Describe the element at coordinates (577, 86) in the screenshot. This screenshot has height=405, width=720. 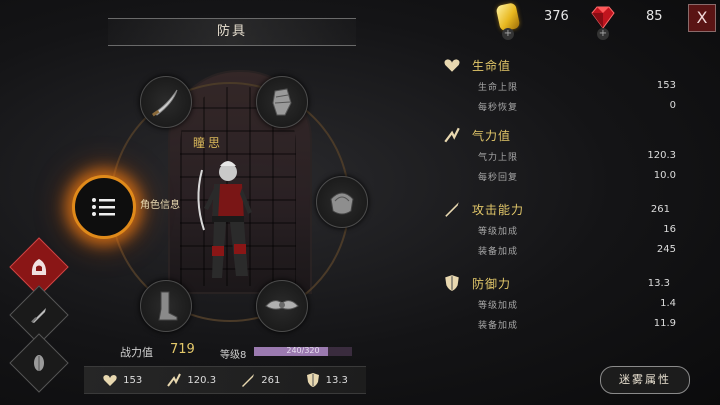
I see `life-row-max: 生命上限 153` at that location.